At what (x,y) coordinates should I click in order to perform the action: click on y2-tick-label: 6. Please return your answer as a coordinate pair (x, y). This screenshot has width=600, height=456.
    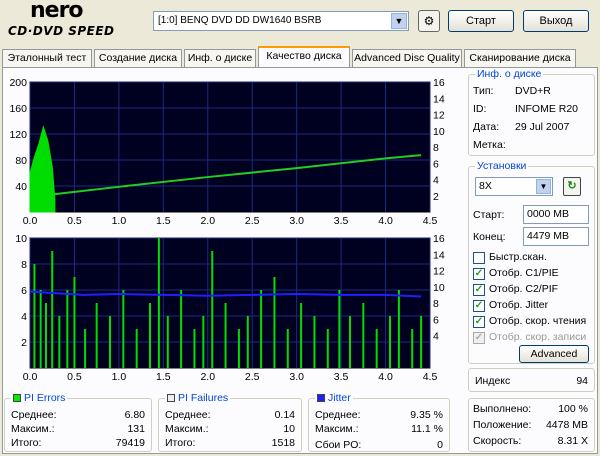
    Looking at the image, I should click on (436, 320).